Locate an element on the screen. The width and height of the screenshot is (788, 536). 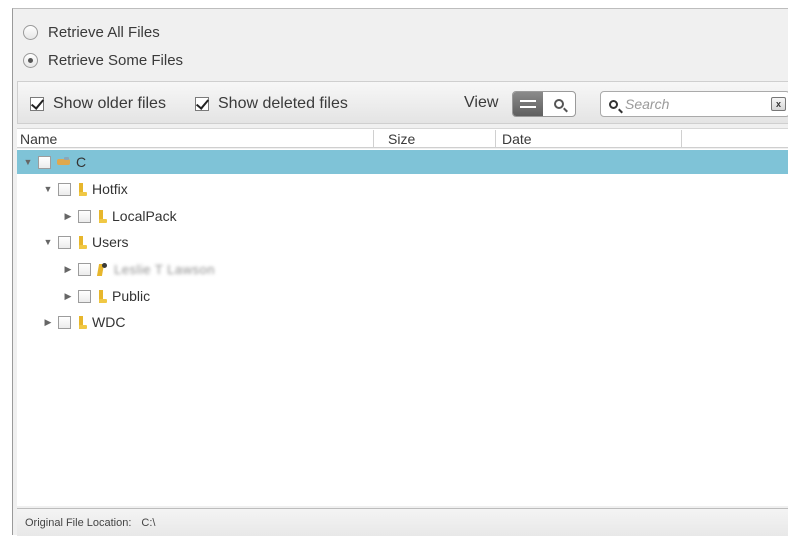
retrieve-all-option: Retrieve All Files is located at coordinates (91, 32).